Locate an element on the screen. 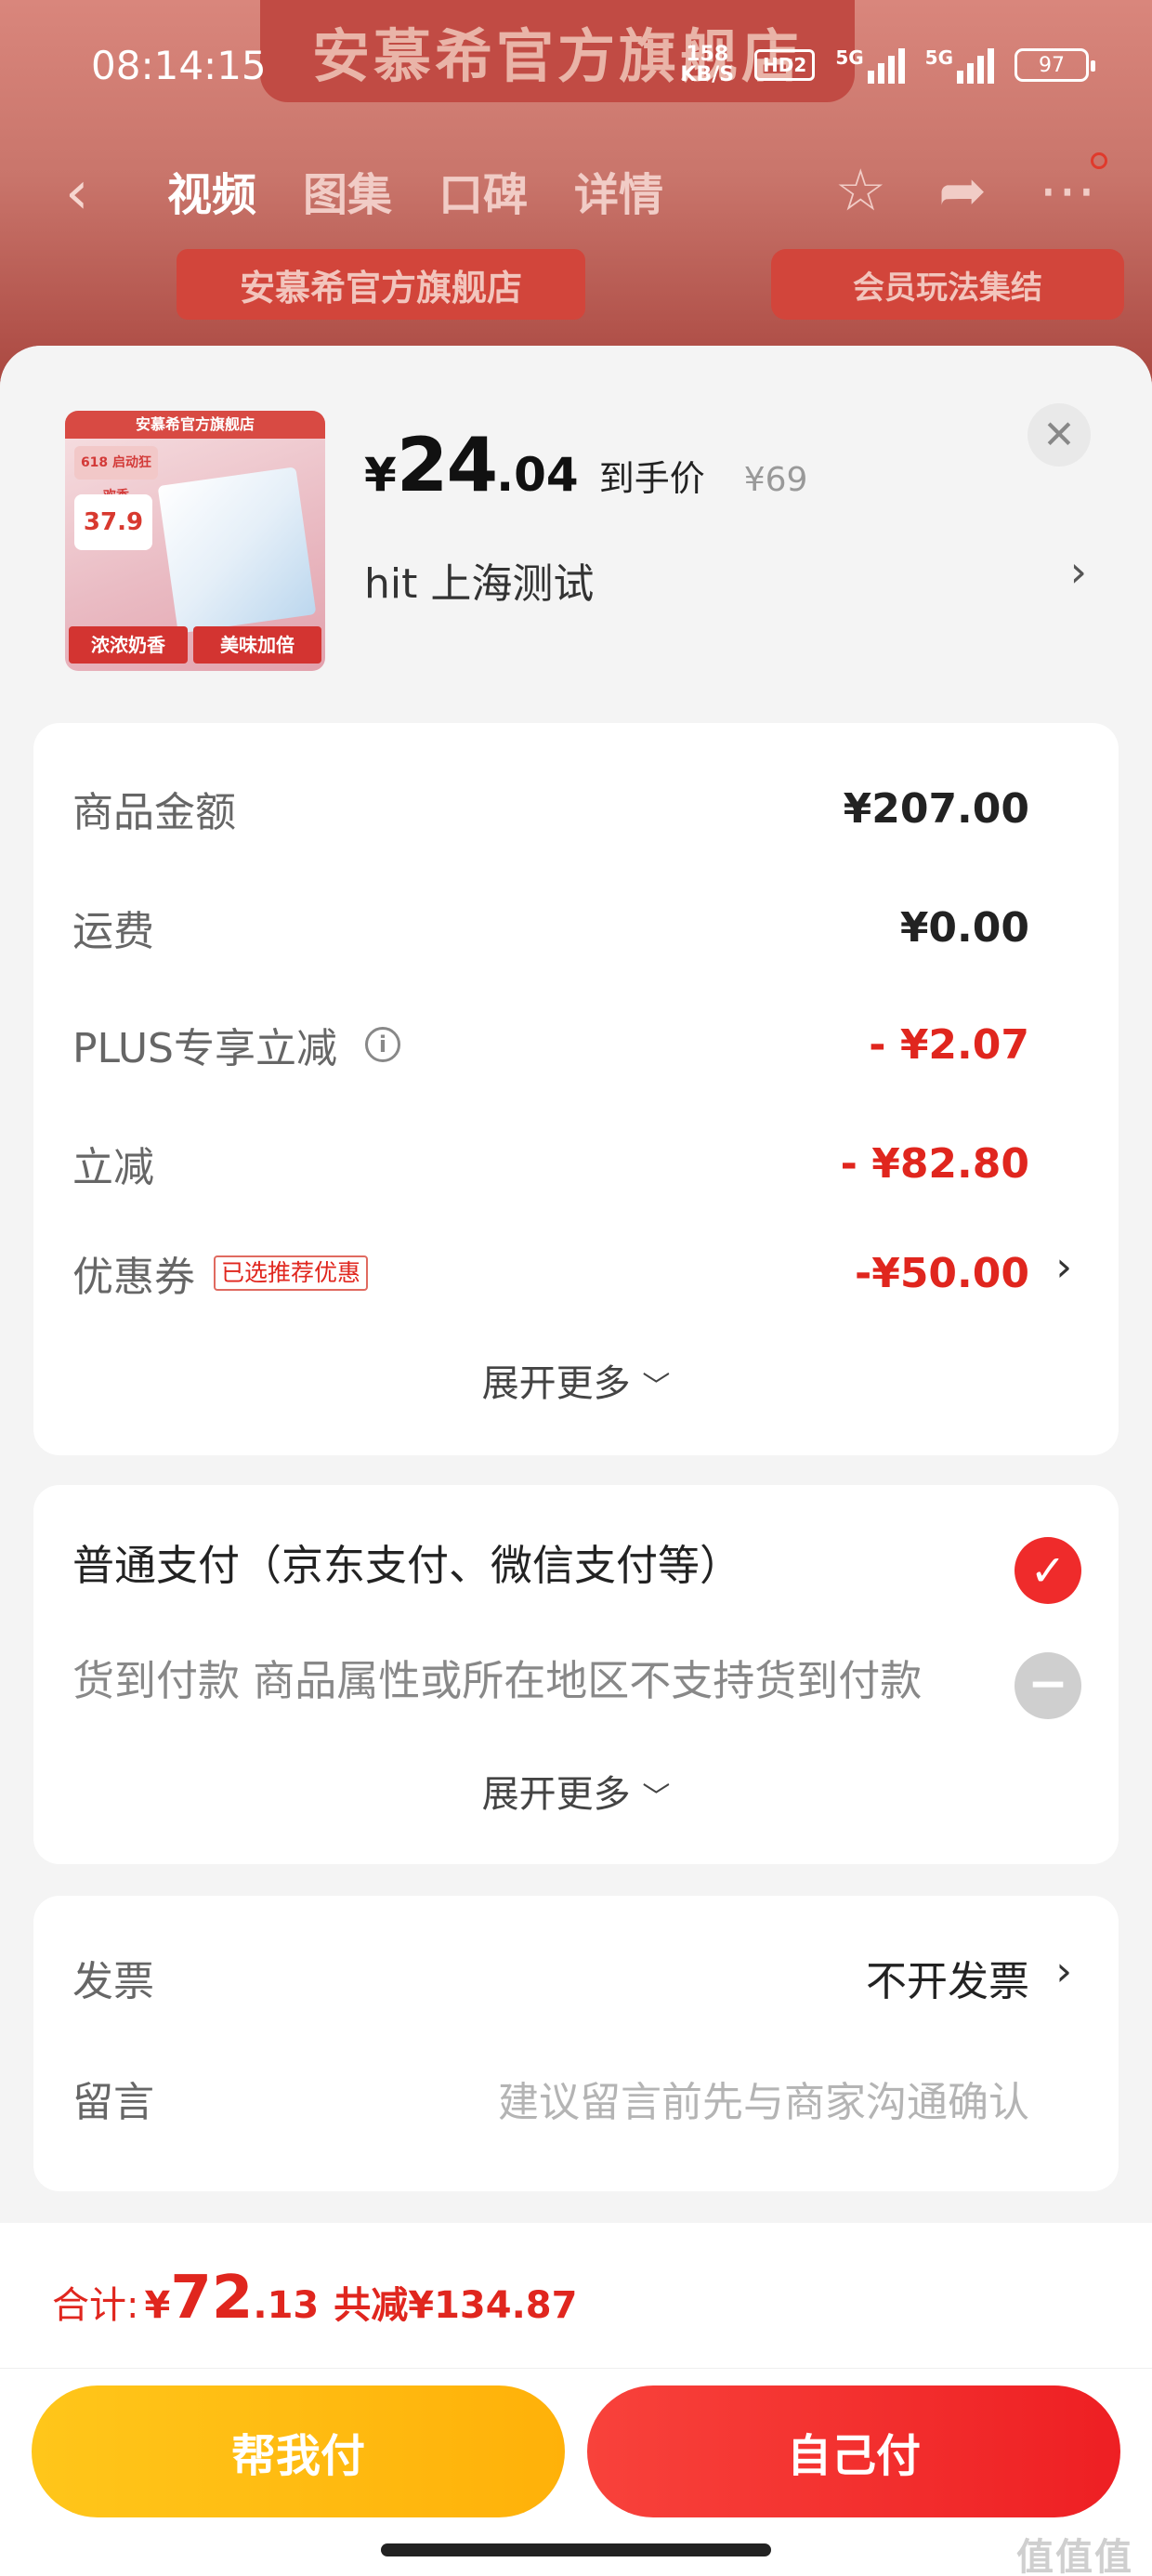  plus-discount-label-wrap: PLUS专享立减 i is located at coordinates (236, 1044).